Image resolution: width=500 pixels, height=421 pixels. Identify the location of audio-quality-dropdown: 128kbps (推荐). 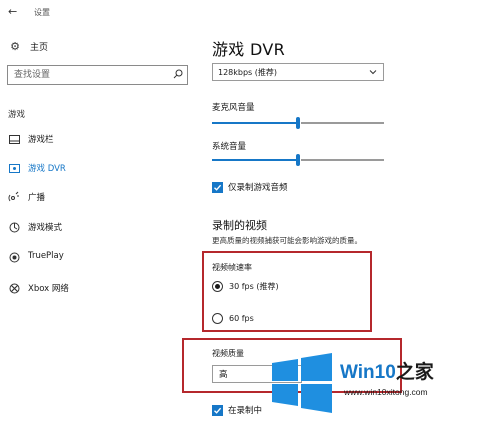
(298, 72).